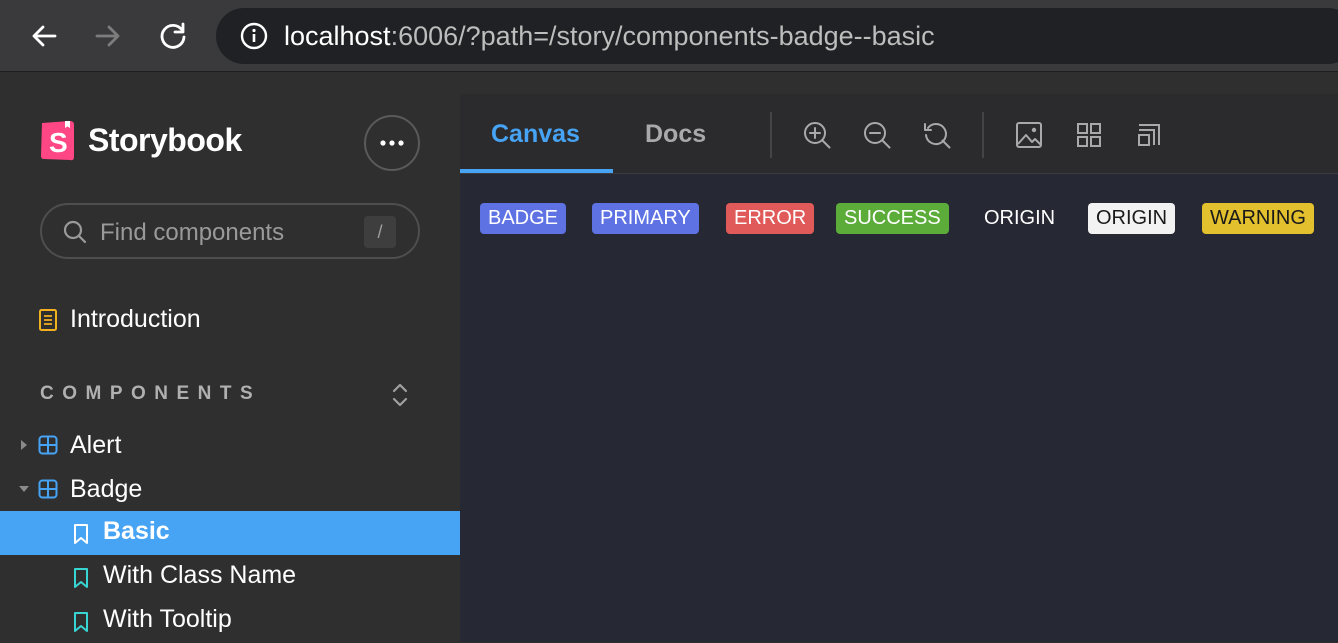 This screenshot has width=1338, height=643. What do you see at coordinates (135, 319) in the screenshot?
I see `sidebar-item-label: Introduction` at bounding box center [135, 319].